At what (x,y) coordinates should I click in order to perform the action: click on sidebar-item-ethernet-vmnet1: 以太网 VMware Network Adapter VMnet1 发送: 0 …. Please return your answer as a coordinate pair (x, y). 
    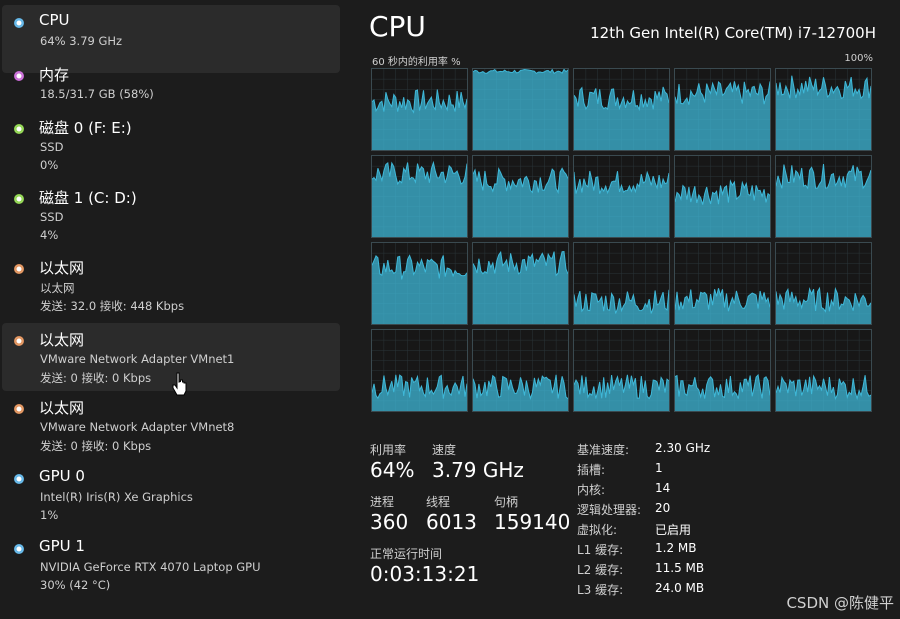
    Looking at the image, I should click on (171, 357).